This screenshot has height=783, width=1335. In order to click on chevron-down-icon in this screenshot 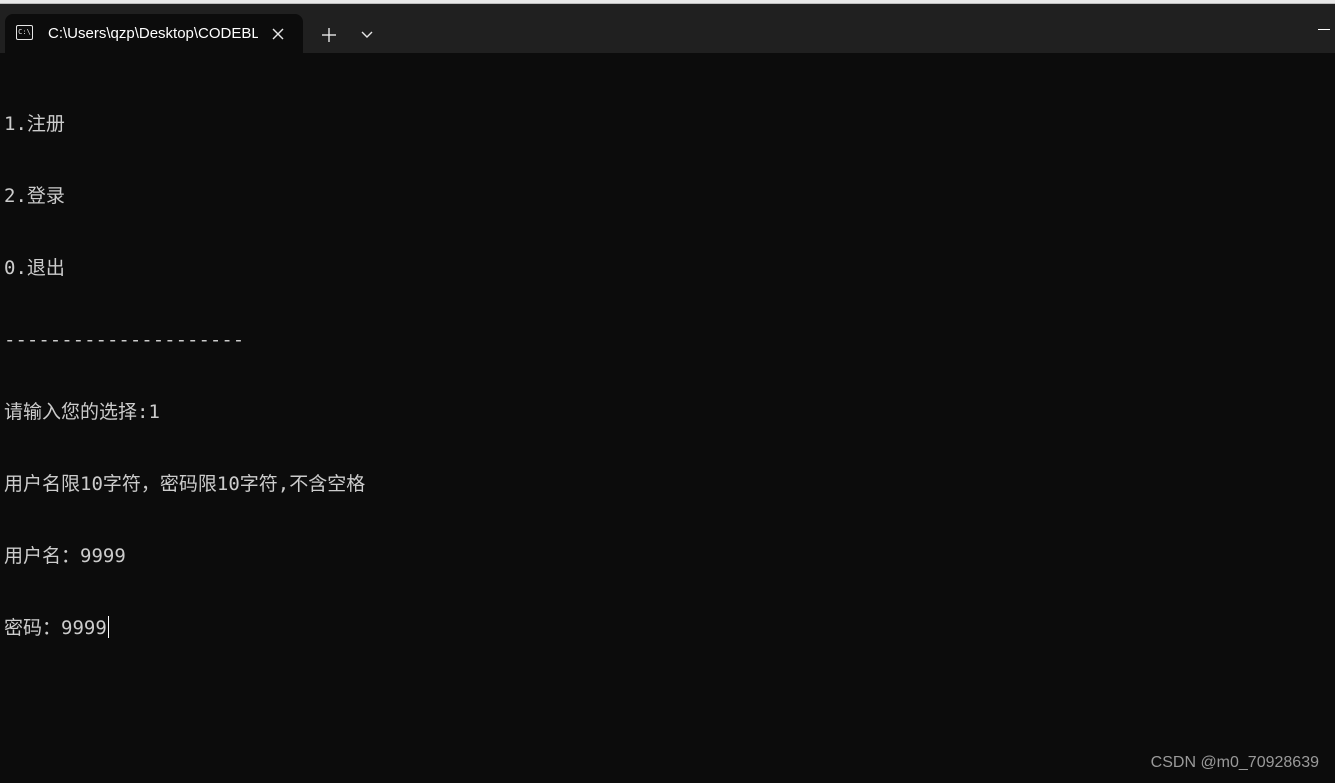, I will do `click(367, 35)`.